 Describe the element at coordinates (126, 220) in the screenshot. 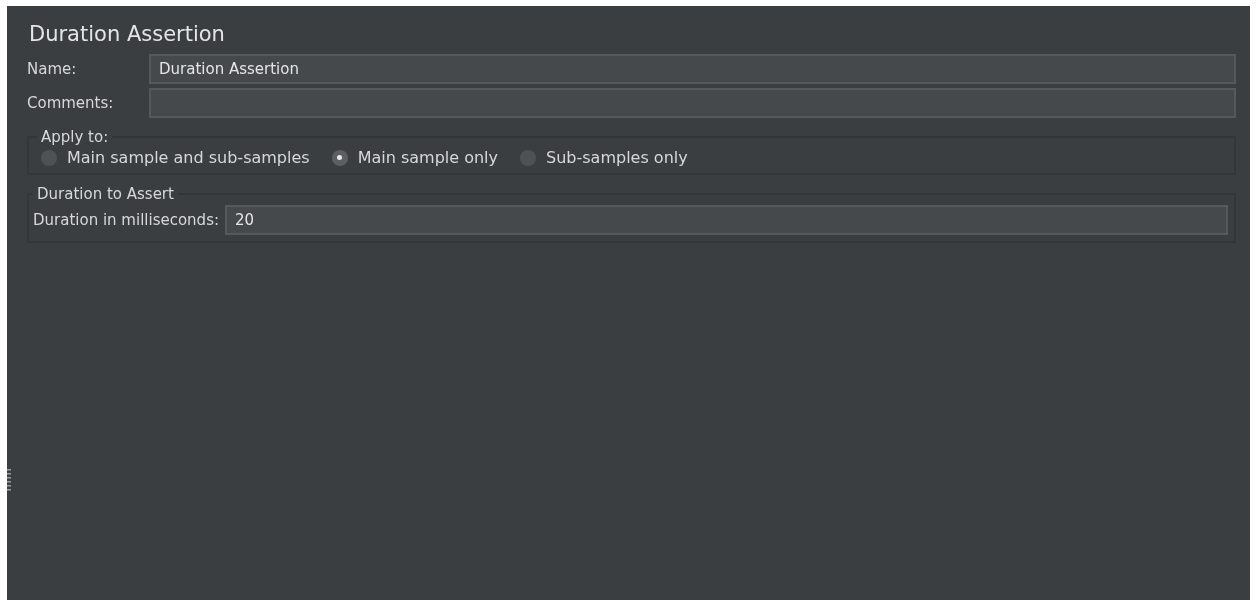

I see `duration-label: Duration in milliseconds:` at that location.